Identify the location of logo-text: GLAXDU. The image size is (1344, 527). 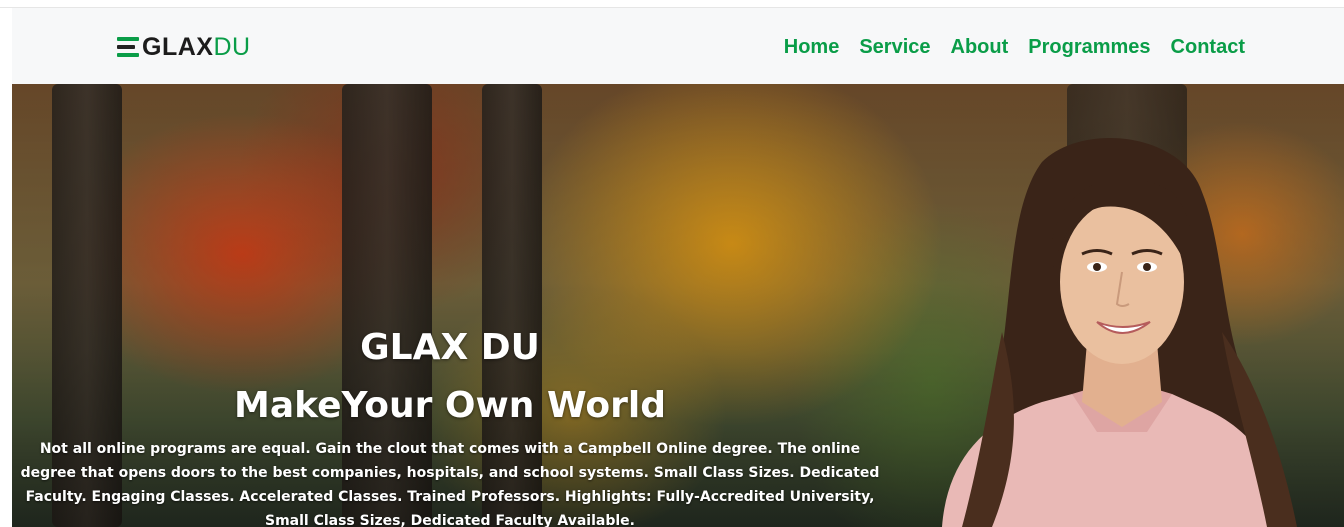
(196, 47).